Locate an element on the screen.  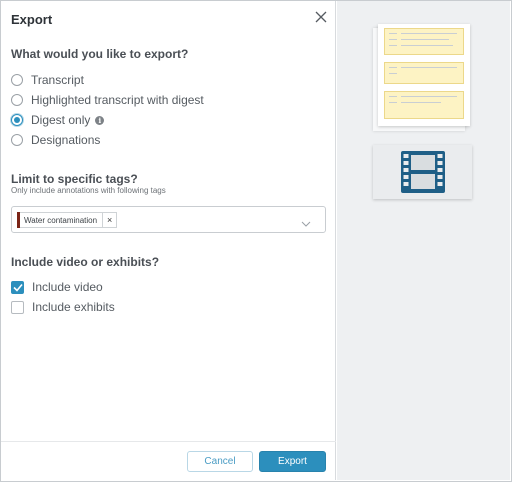
close-icon is located at coordinates (321, 17).